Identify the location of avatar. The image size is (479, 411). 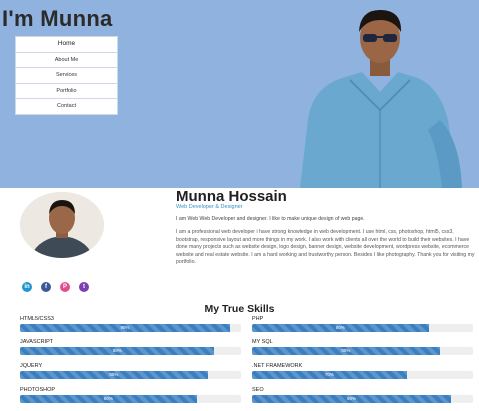
(62, 225).